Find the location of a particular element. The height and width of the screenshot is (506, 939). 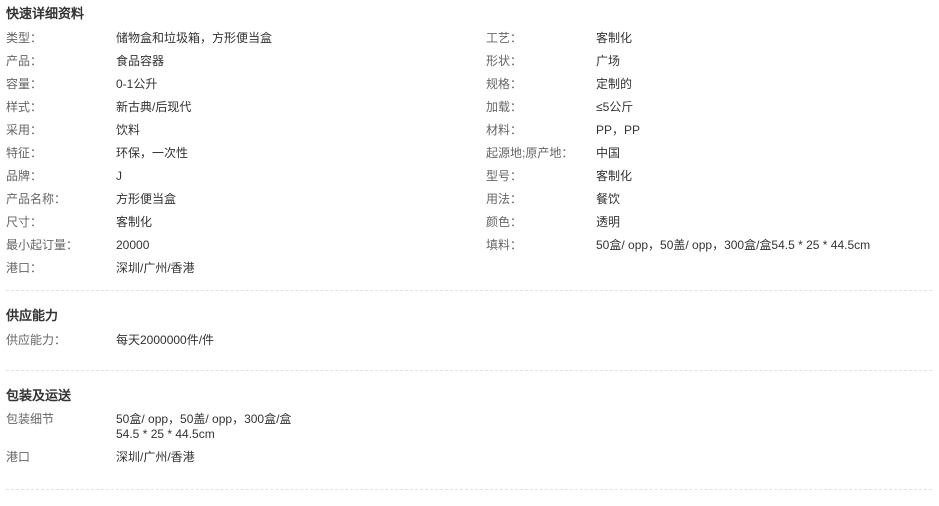

detail-row-use: 采用： 饮料 is located at coordinates (246, 133).